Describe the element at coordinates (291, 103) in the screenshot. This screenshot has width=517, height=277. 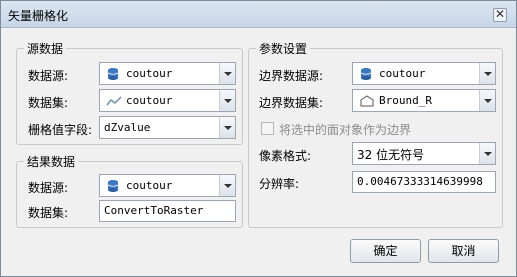
I see `boundary-dataset-label: 边界数据集:` at that location.